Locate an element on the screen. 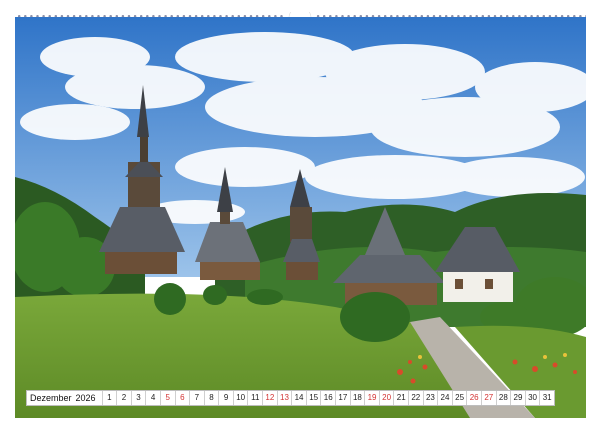 This screenshot has width=600, height=432. calendar-day: 28 is located at coordinates (503, 398).